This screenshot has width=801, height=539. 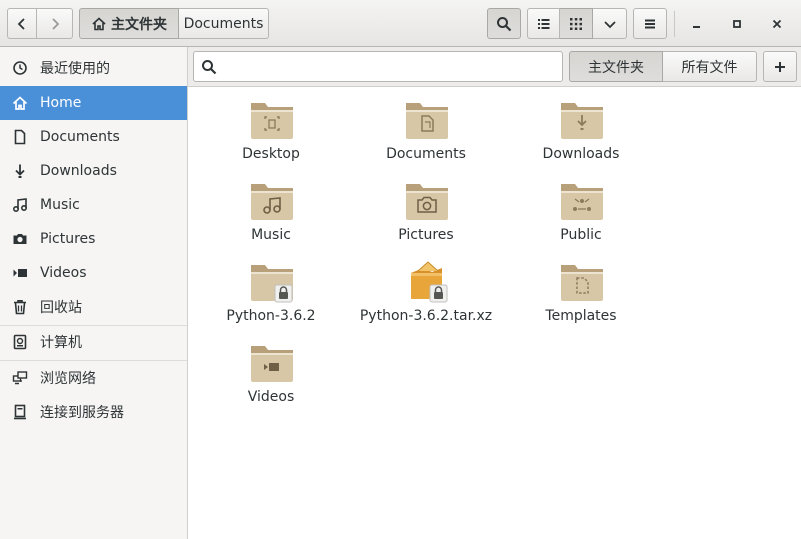 What do you see at coordinates (63, 273) in the screenshot?
I see `sidebar-item-label: Videos` at bounding box center [63, 273].